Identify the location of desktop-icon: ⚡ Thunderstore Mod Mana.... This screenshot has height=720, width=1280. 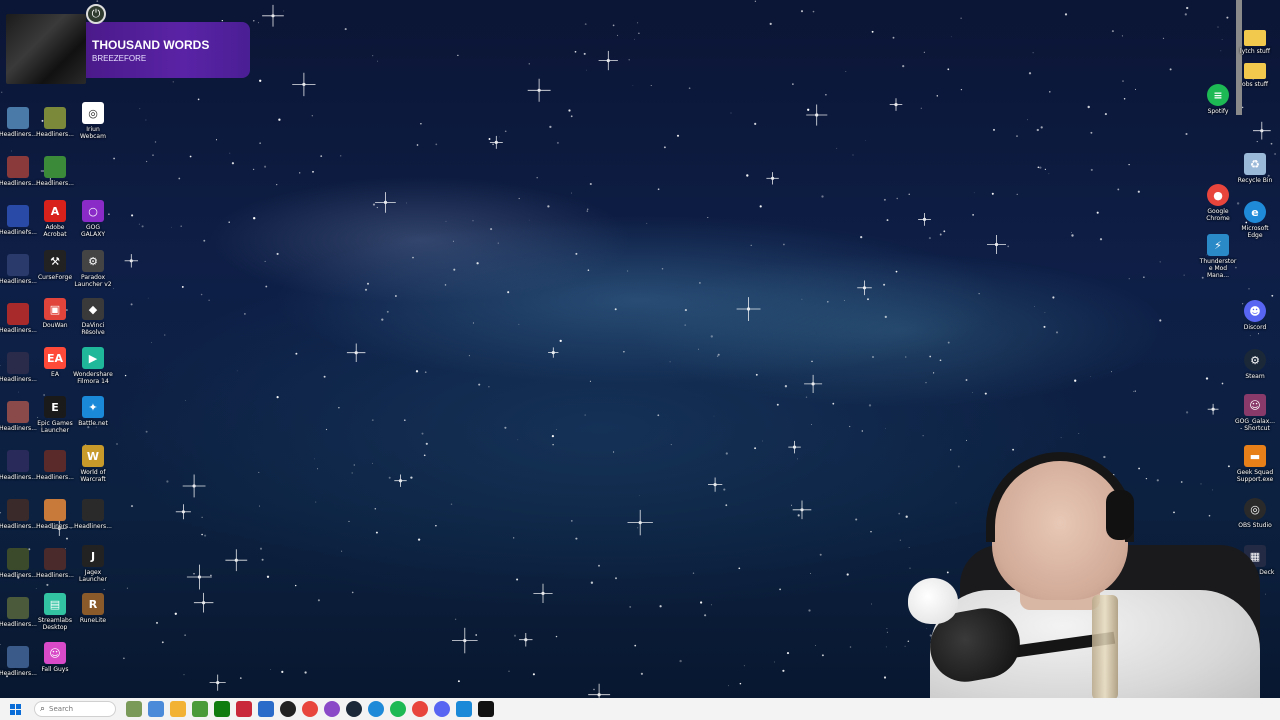
(1218, 256).